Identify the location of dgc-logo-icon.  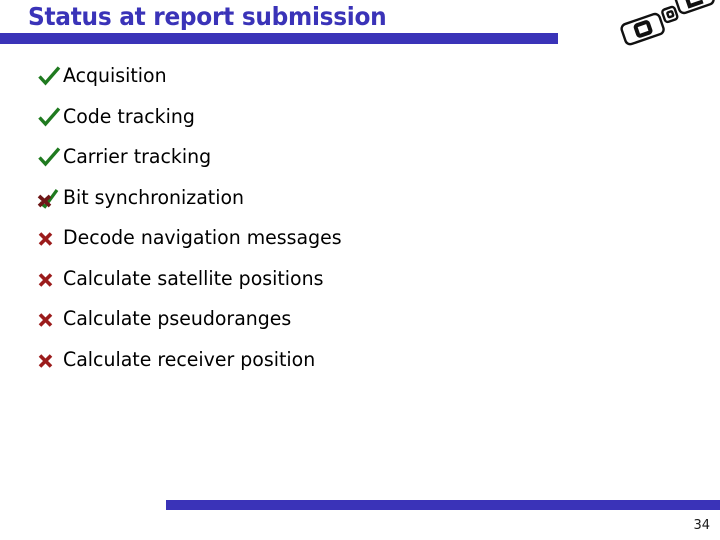
(667, 23).